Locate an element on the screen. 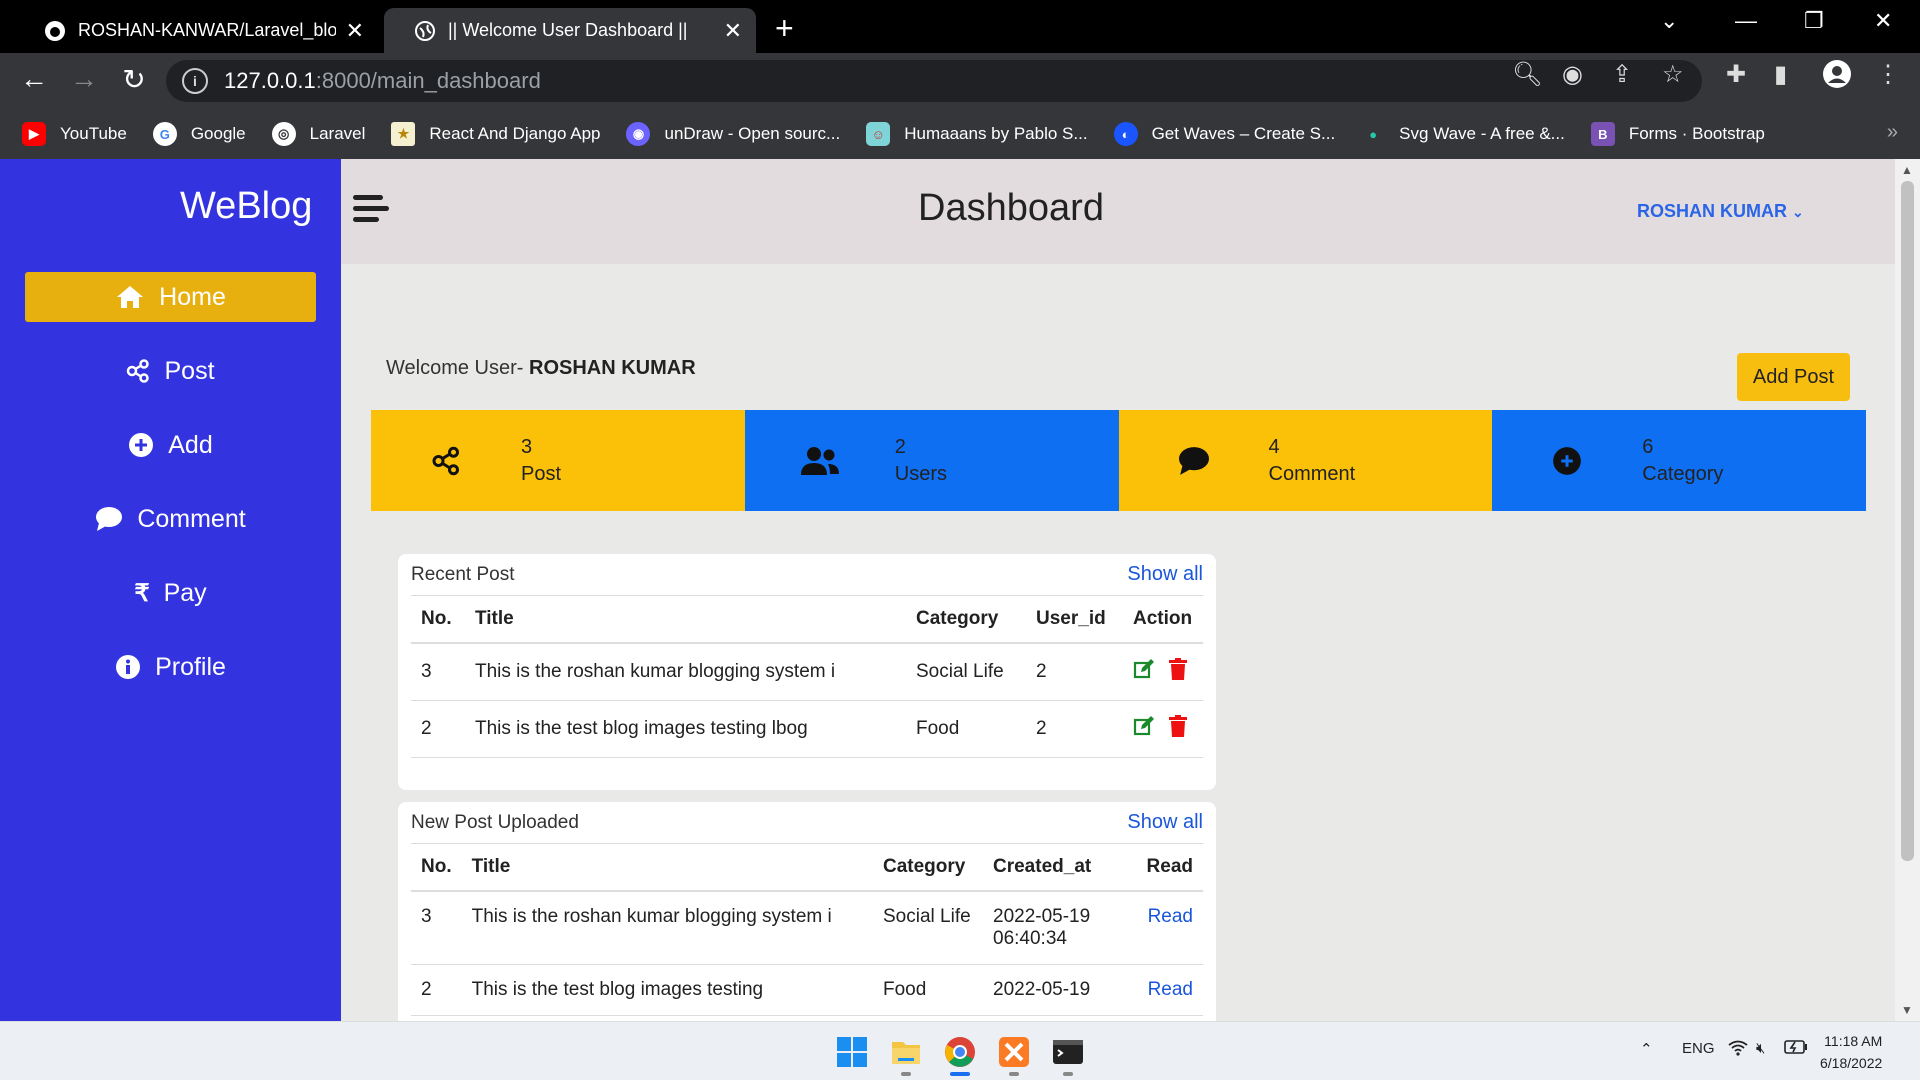  chevron-up-icon: ⌃ is located at coordinates (1646, 1049).